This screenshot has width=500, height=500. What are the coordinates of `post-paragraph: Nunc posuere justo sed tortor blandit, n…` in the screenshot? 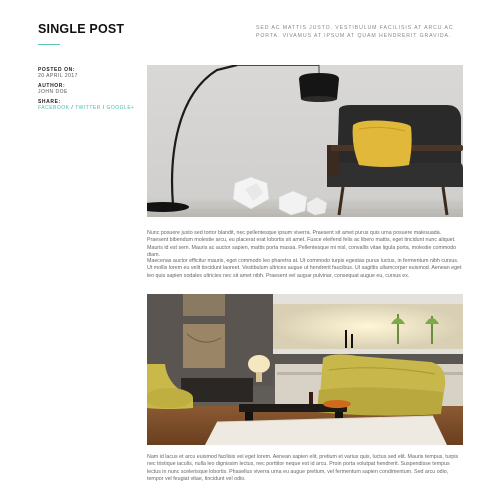 It's located at (302, 244).